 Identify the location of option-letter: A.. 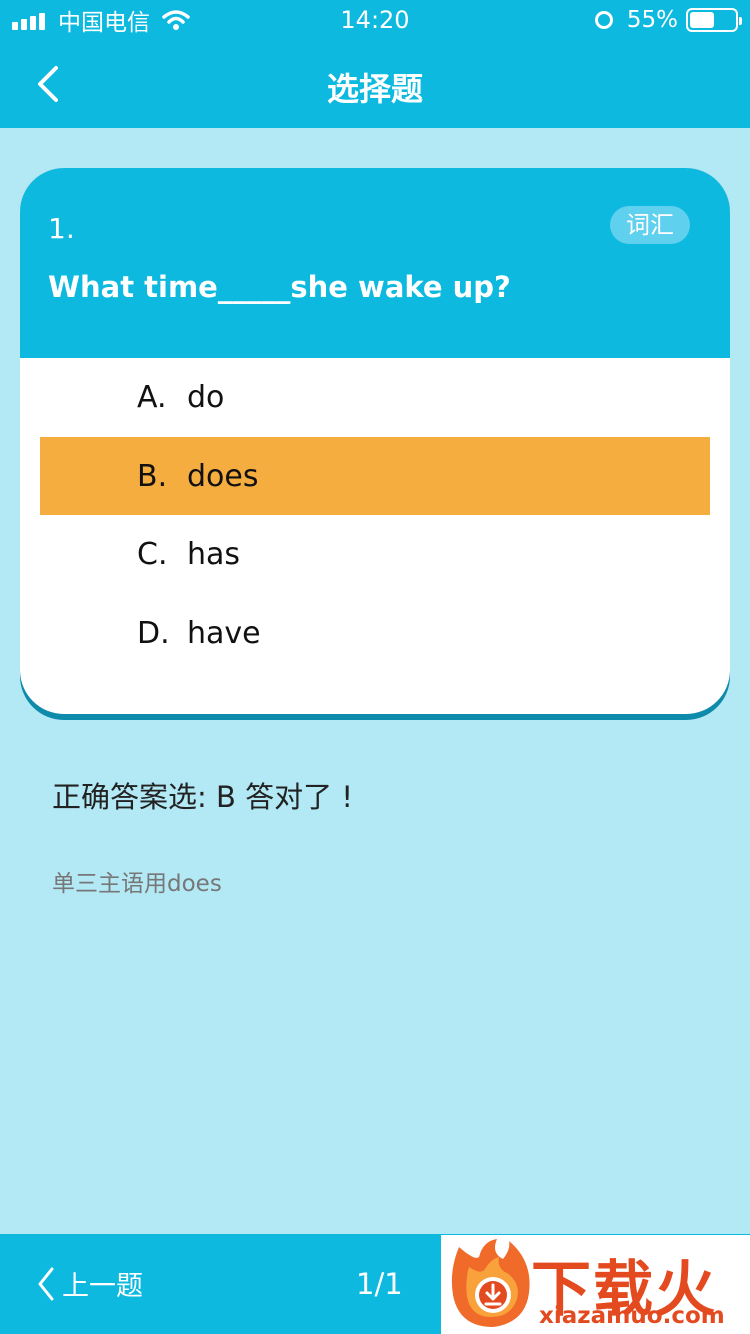
(152, 397).